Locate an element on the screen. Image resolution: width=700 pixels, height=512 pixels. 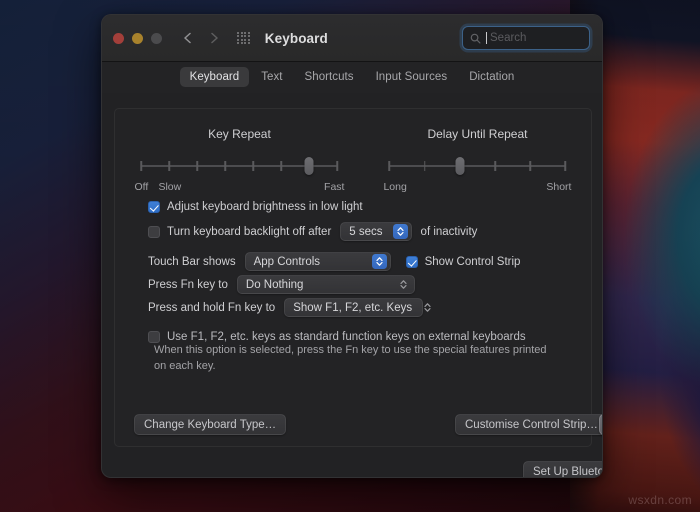
key-repeat-scale-labels: Off Slow Fast is located at coordinates (239, 188).